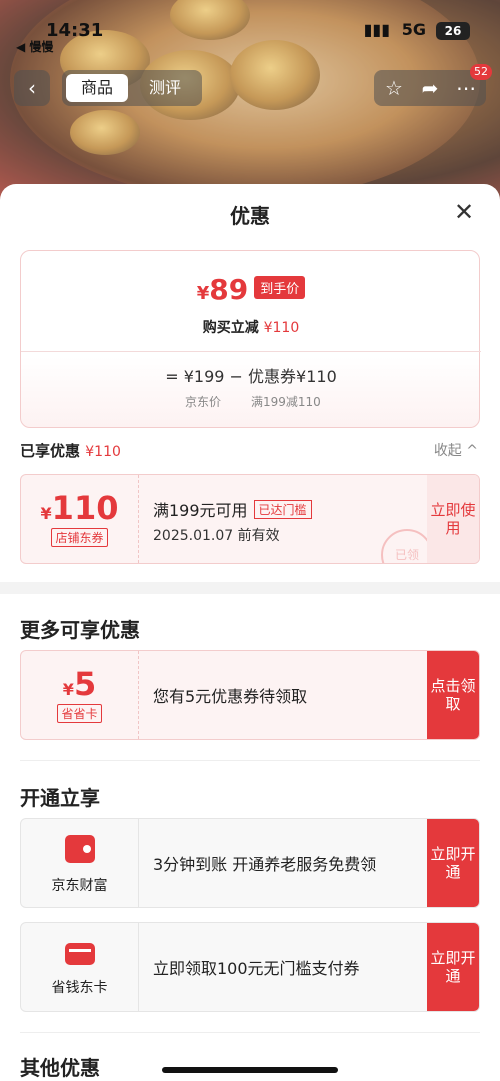 The image size is (500, 1081). I want to click on service-brand: 京东财富, so click(80, 863).